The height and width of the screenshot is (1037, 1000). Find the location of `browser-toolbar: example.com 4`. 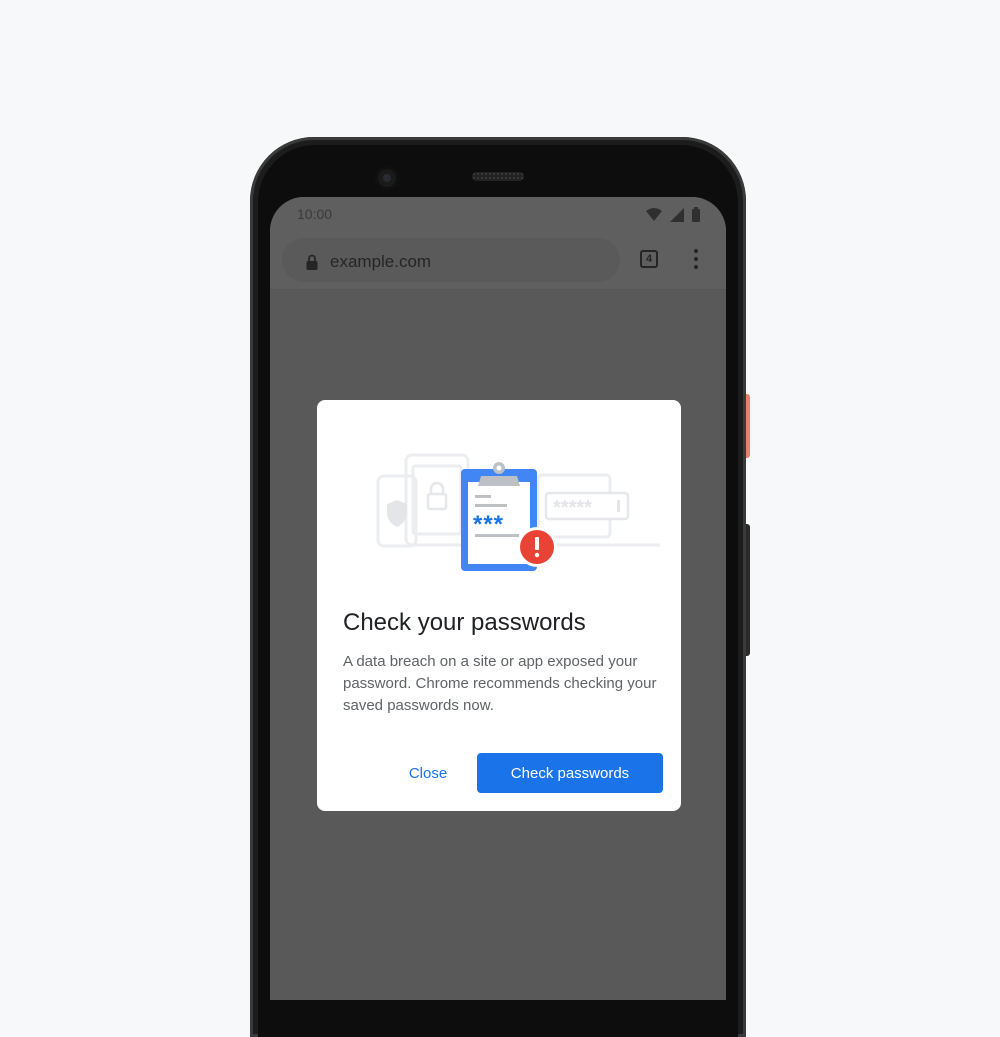

browser-toolbar: example.com 4 is located at coordinates (498, 261).